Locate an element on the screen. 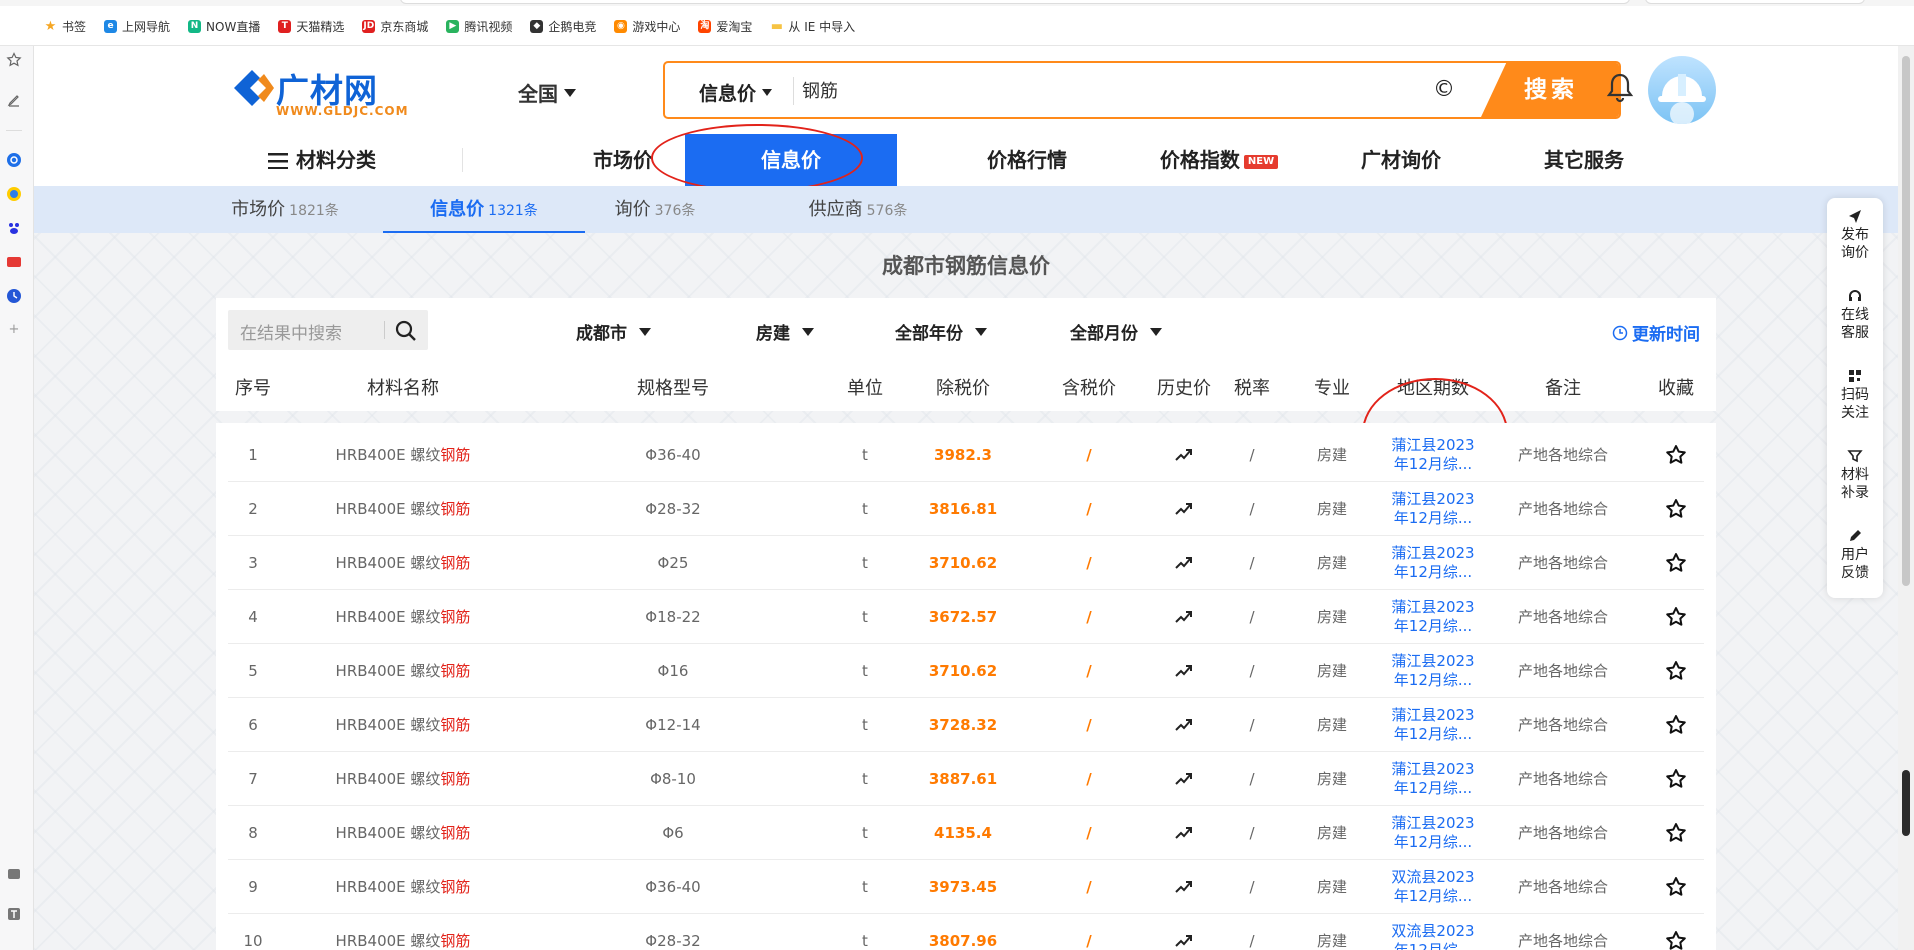  bookmark-item: ▶ 腾讯视频 is located at coordinates (479, 26).